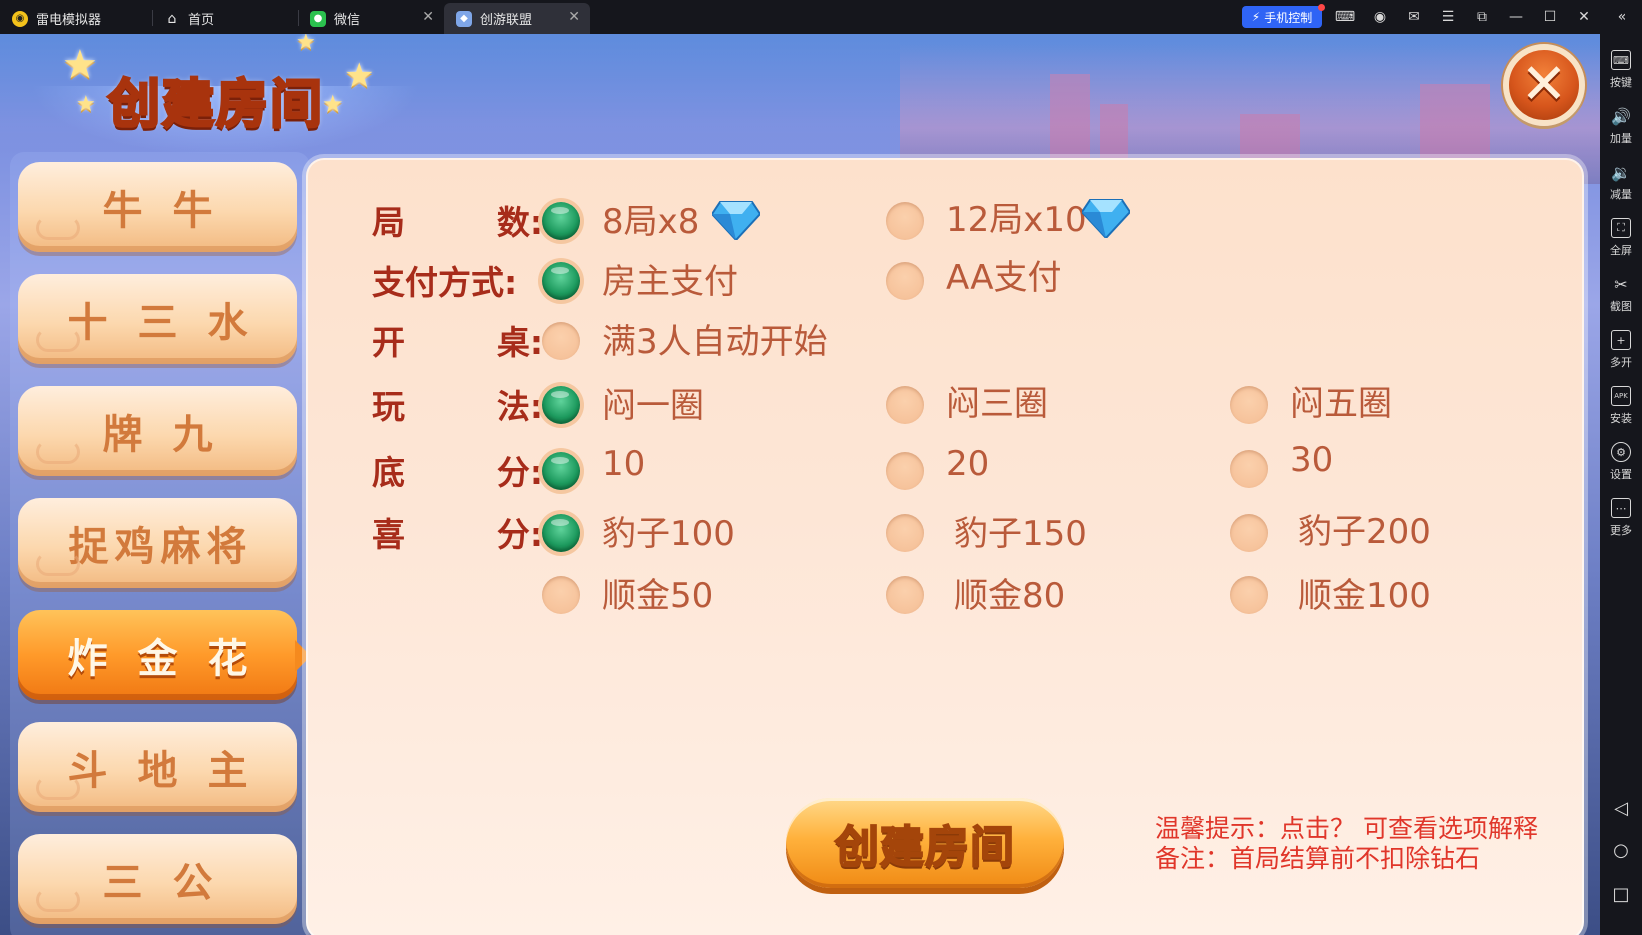 This screenshot has height=935, width=1642. Describe the element at coordinates (1621, 396) in the screenshot. I see `apk-icon: APK` at that location.